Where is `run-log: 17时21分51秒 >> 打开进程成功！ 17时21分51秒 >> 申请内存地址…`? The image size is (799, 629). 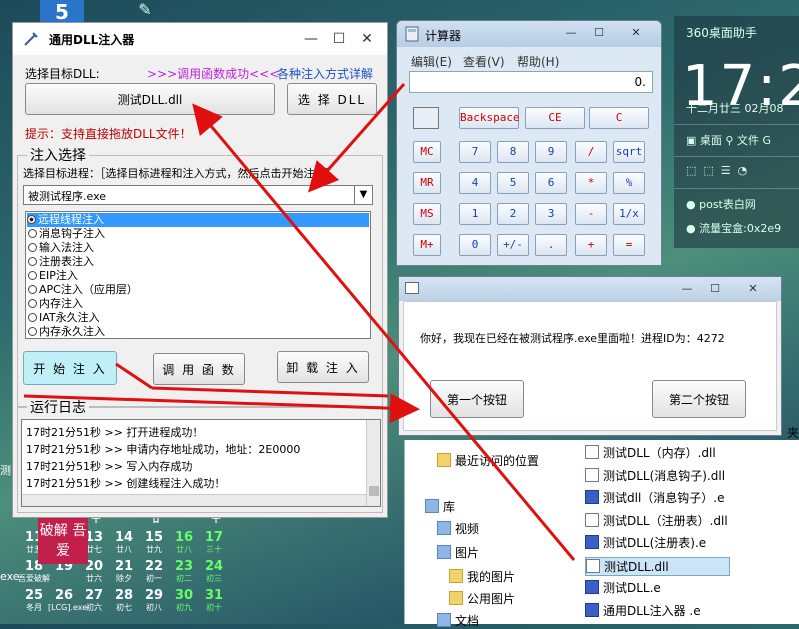 run-log: 17时21分51秒 >> 打开进程成功！ 17时21分51秒 >> 申请内存地址… is located at coordinates (201, 463).